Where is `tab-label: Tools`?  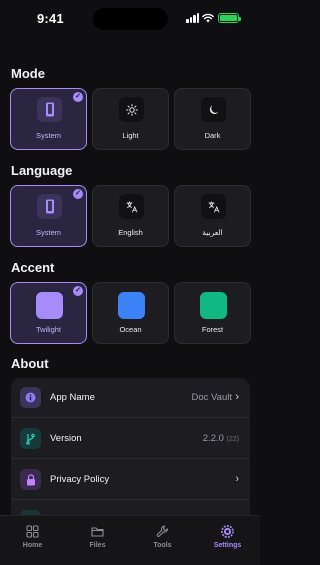 tab-label: Tools is located at coordinates (162, 545).